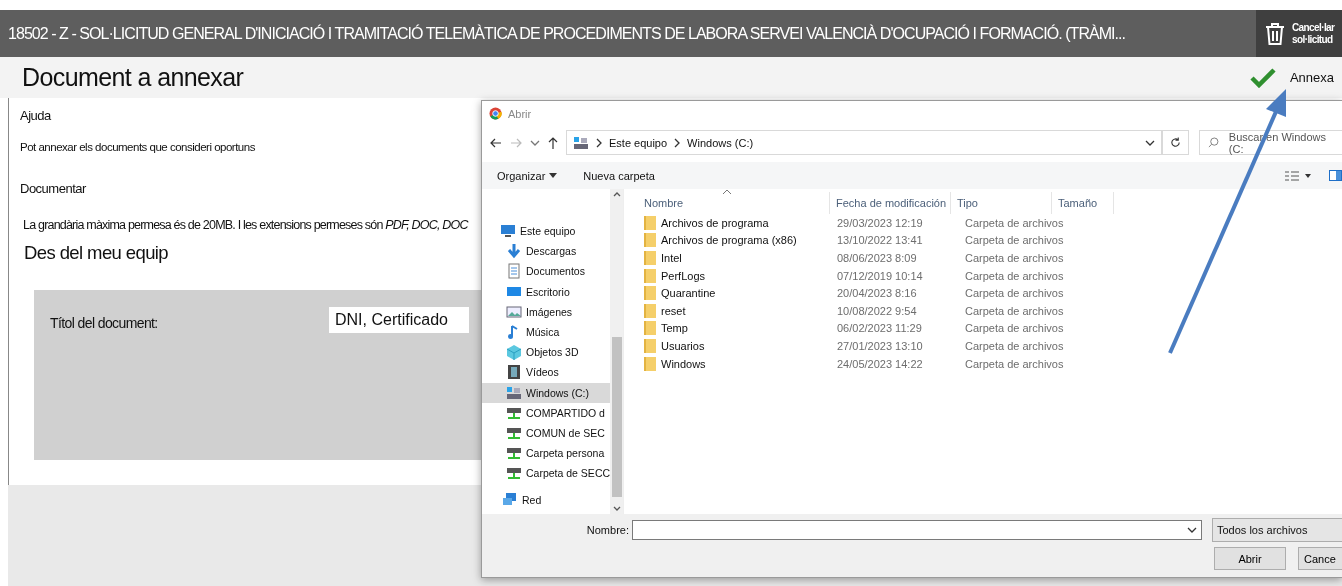 The image size is (1342, 586). Describe the element at coordinates (495, 113) in the screenshot. I see `browser-logo-icon` at that location.